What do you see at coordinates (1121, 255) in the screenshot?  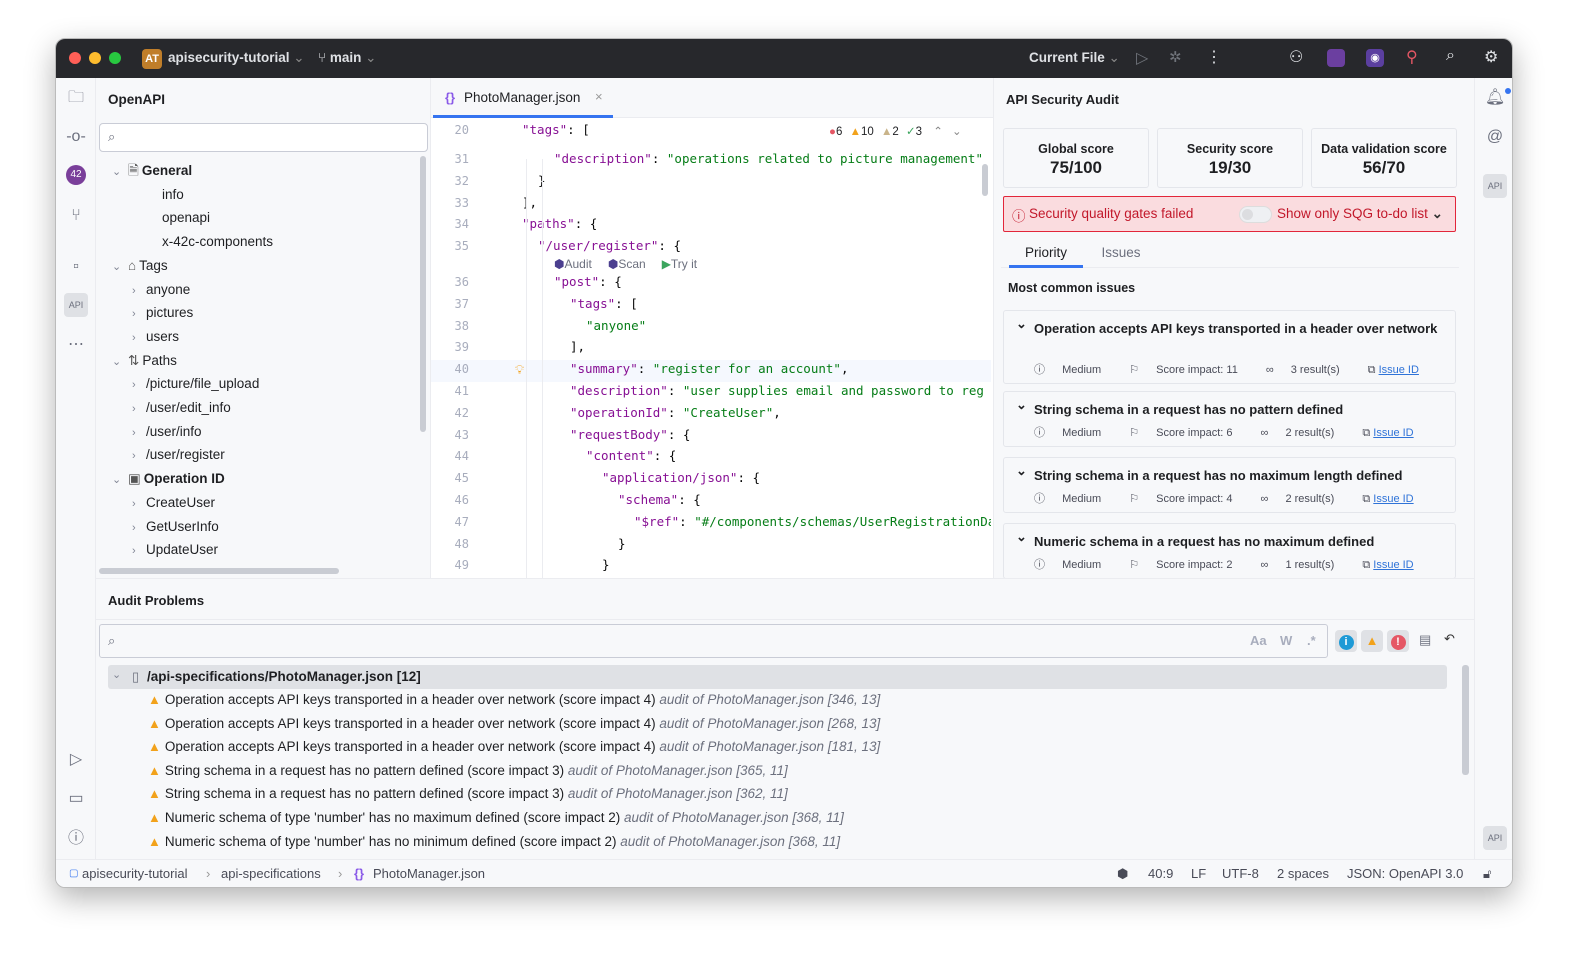 I see `tab-issues: Issues` at bounding box center [1121, 255].